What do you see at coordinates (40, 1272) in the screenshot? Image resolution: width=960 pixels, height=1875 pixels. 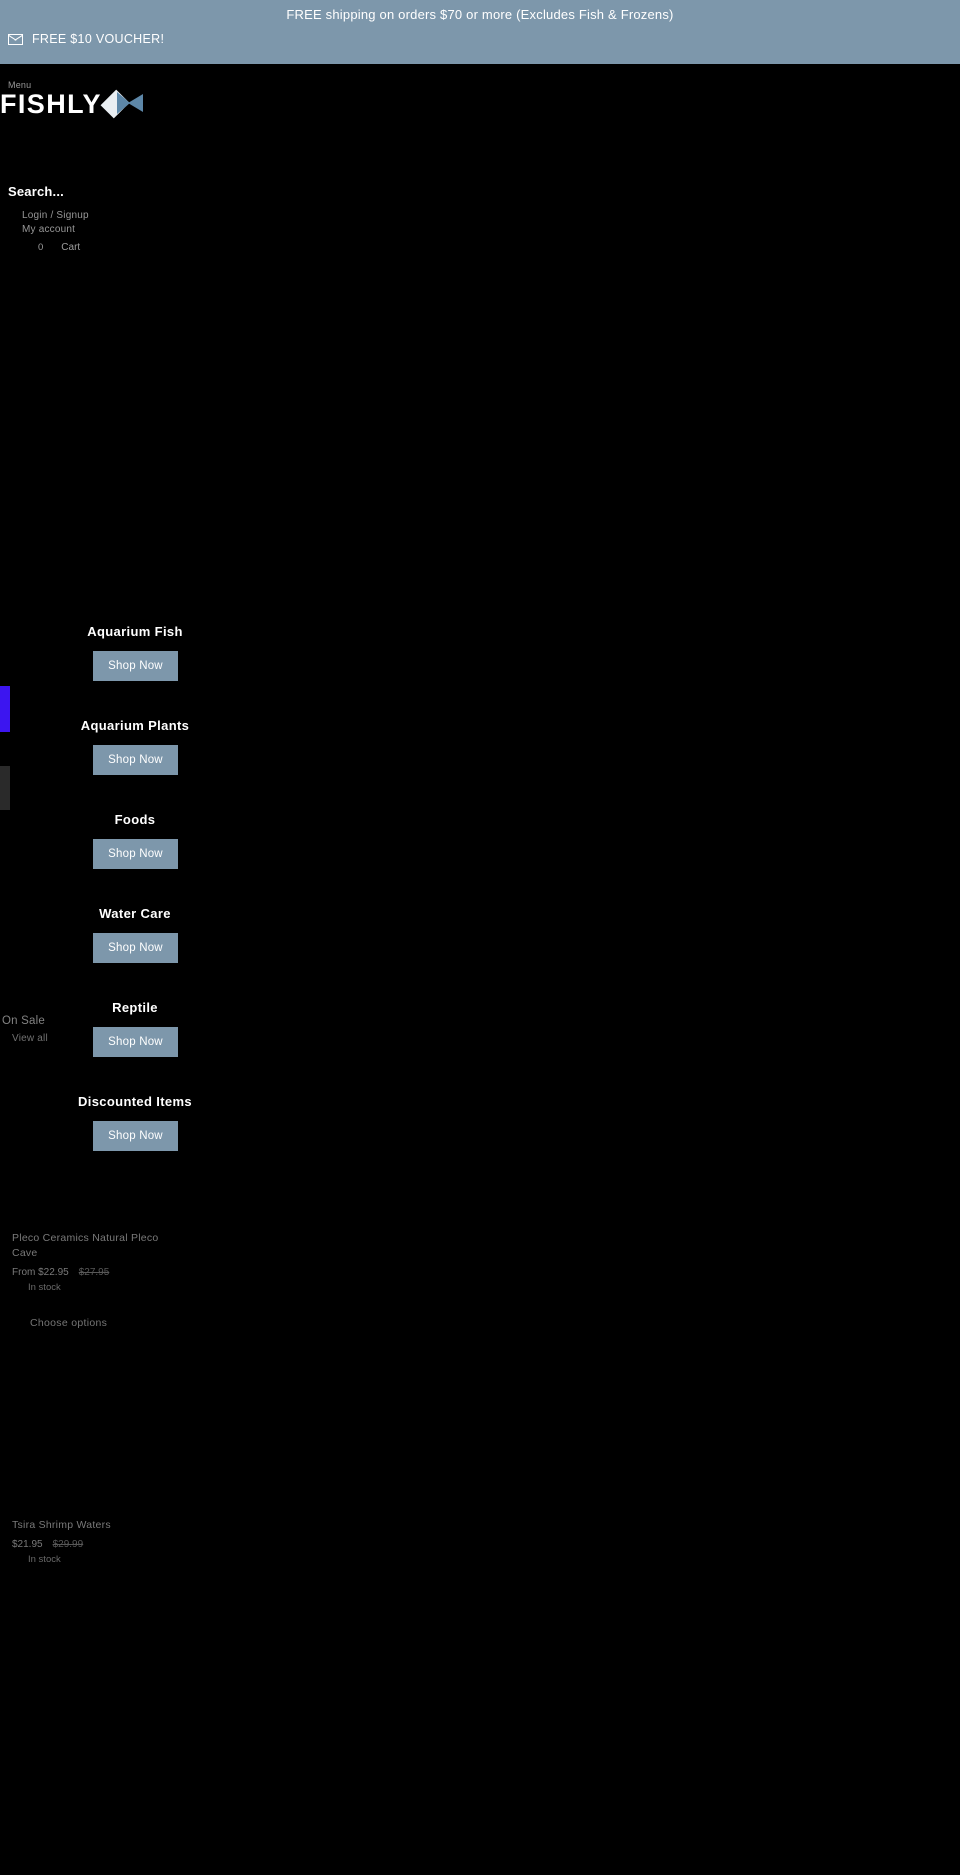 I see `product-price: From $22.95` at bounding box center [40, 1272].